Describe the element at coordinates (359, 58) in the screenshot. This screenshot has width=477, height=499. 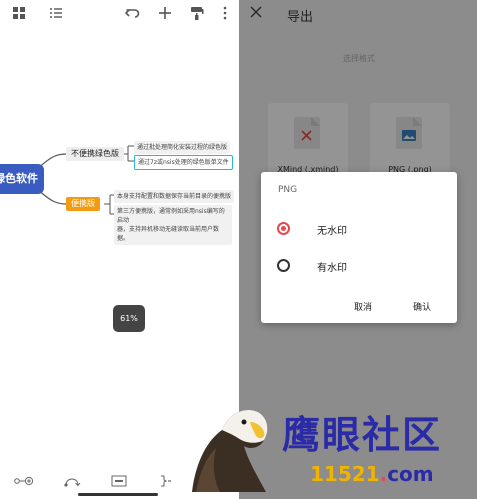
I see `section-subtitle: 选择格式` at that location.